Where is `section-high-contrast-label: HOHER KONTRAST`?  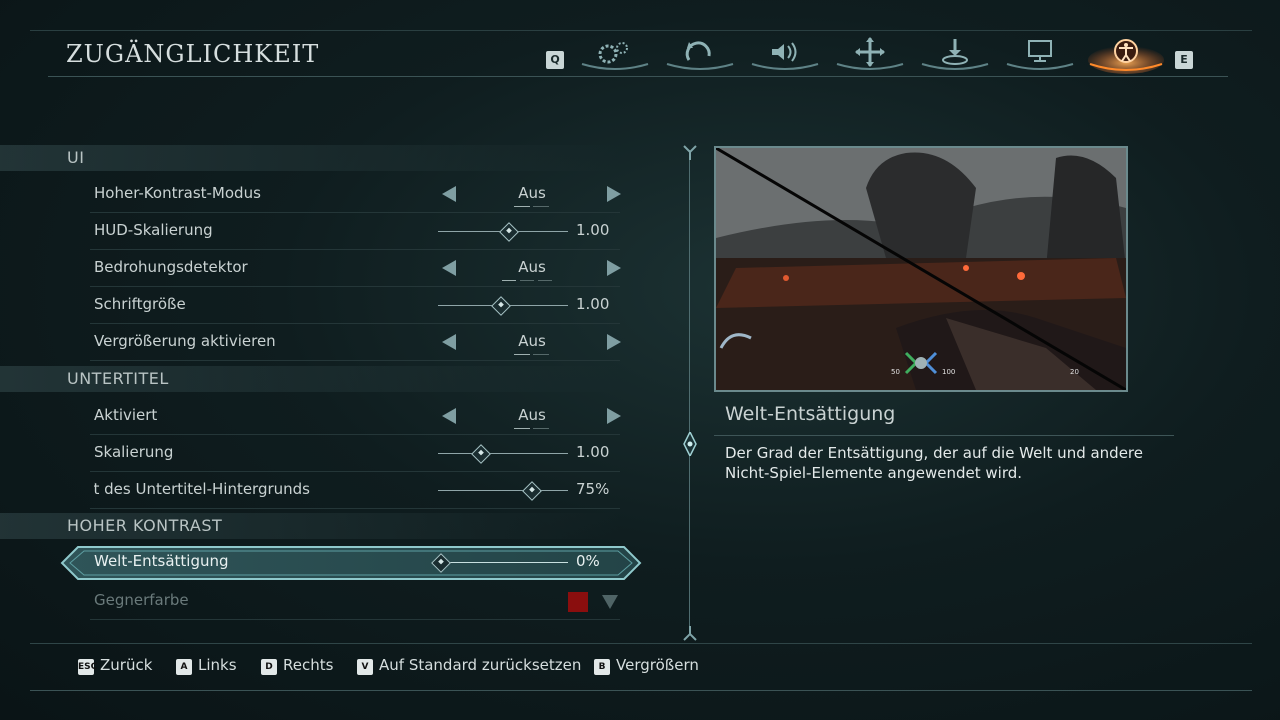 section-high-contrast-label: HOHER KONTRAST is located at coordinates (145, 525).